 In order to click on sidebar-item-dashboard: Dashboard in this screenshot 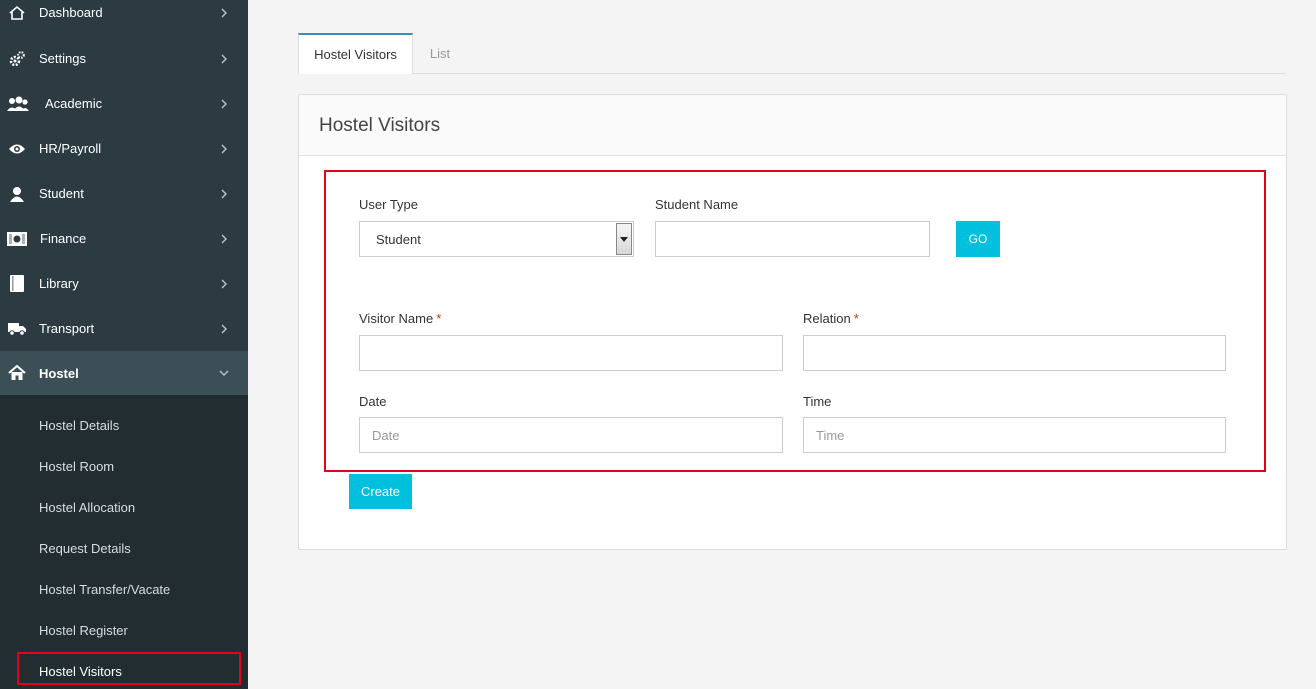, I will do `click(124, 17)`.